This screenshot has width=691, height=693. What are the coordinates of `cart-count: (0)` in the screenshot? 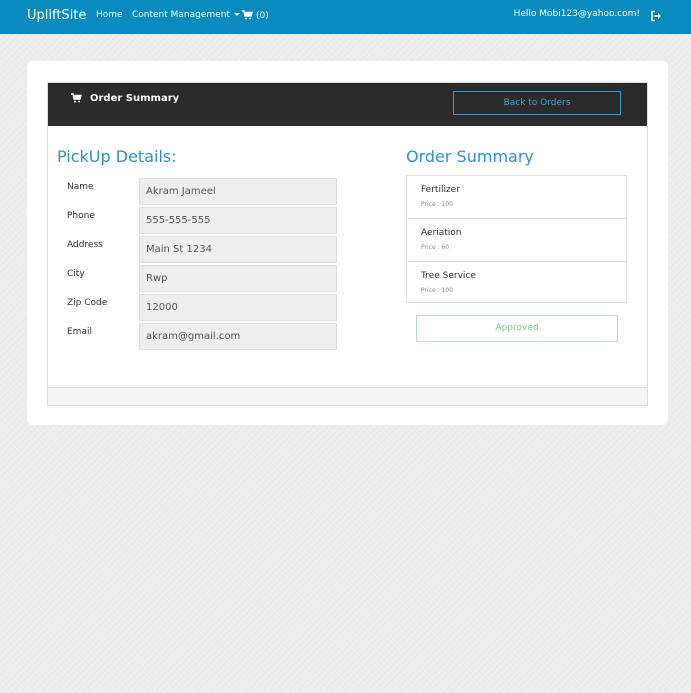 It's located at (262, 16).